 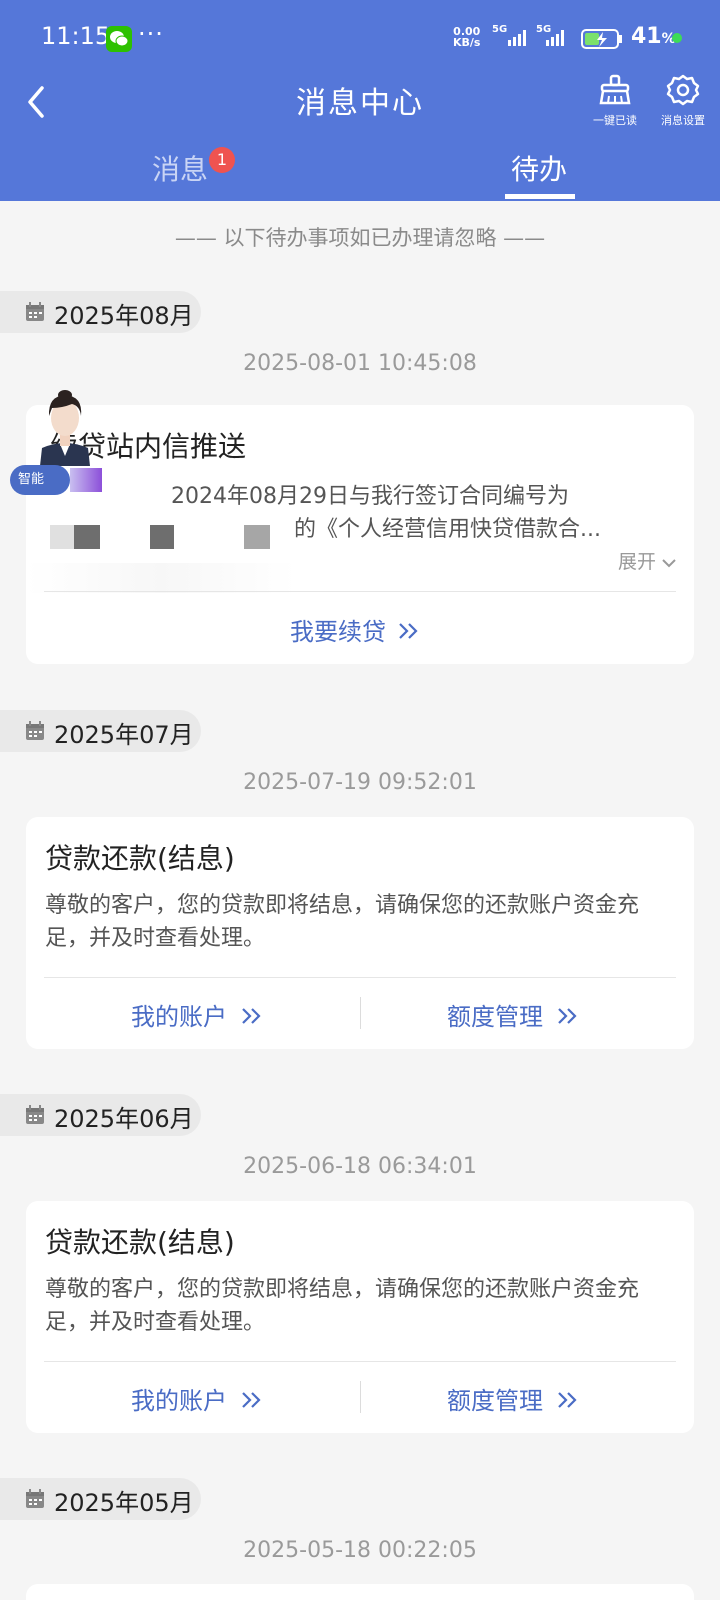 I want to click on timestamp: 2025-07-19 09:52:01, so click(x=360, y=782).